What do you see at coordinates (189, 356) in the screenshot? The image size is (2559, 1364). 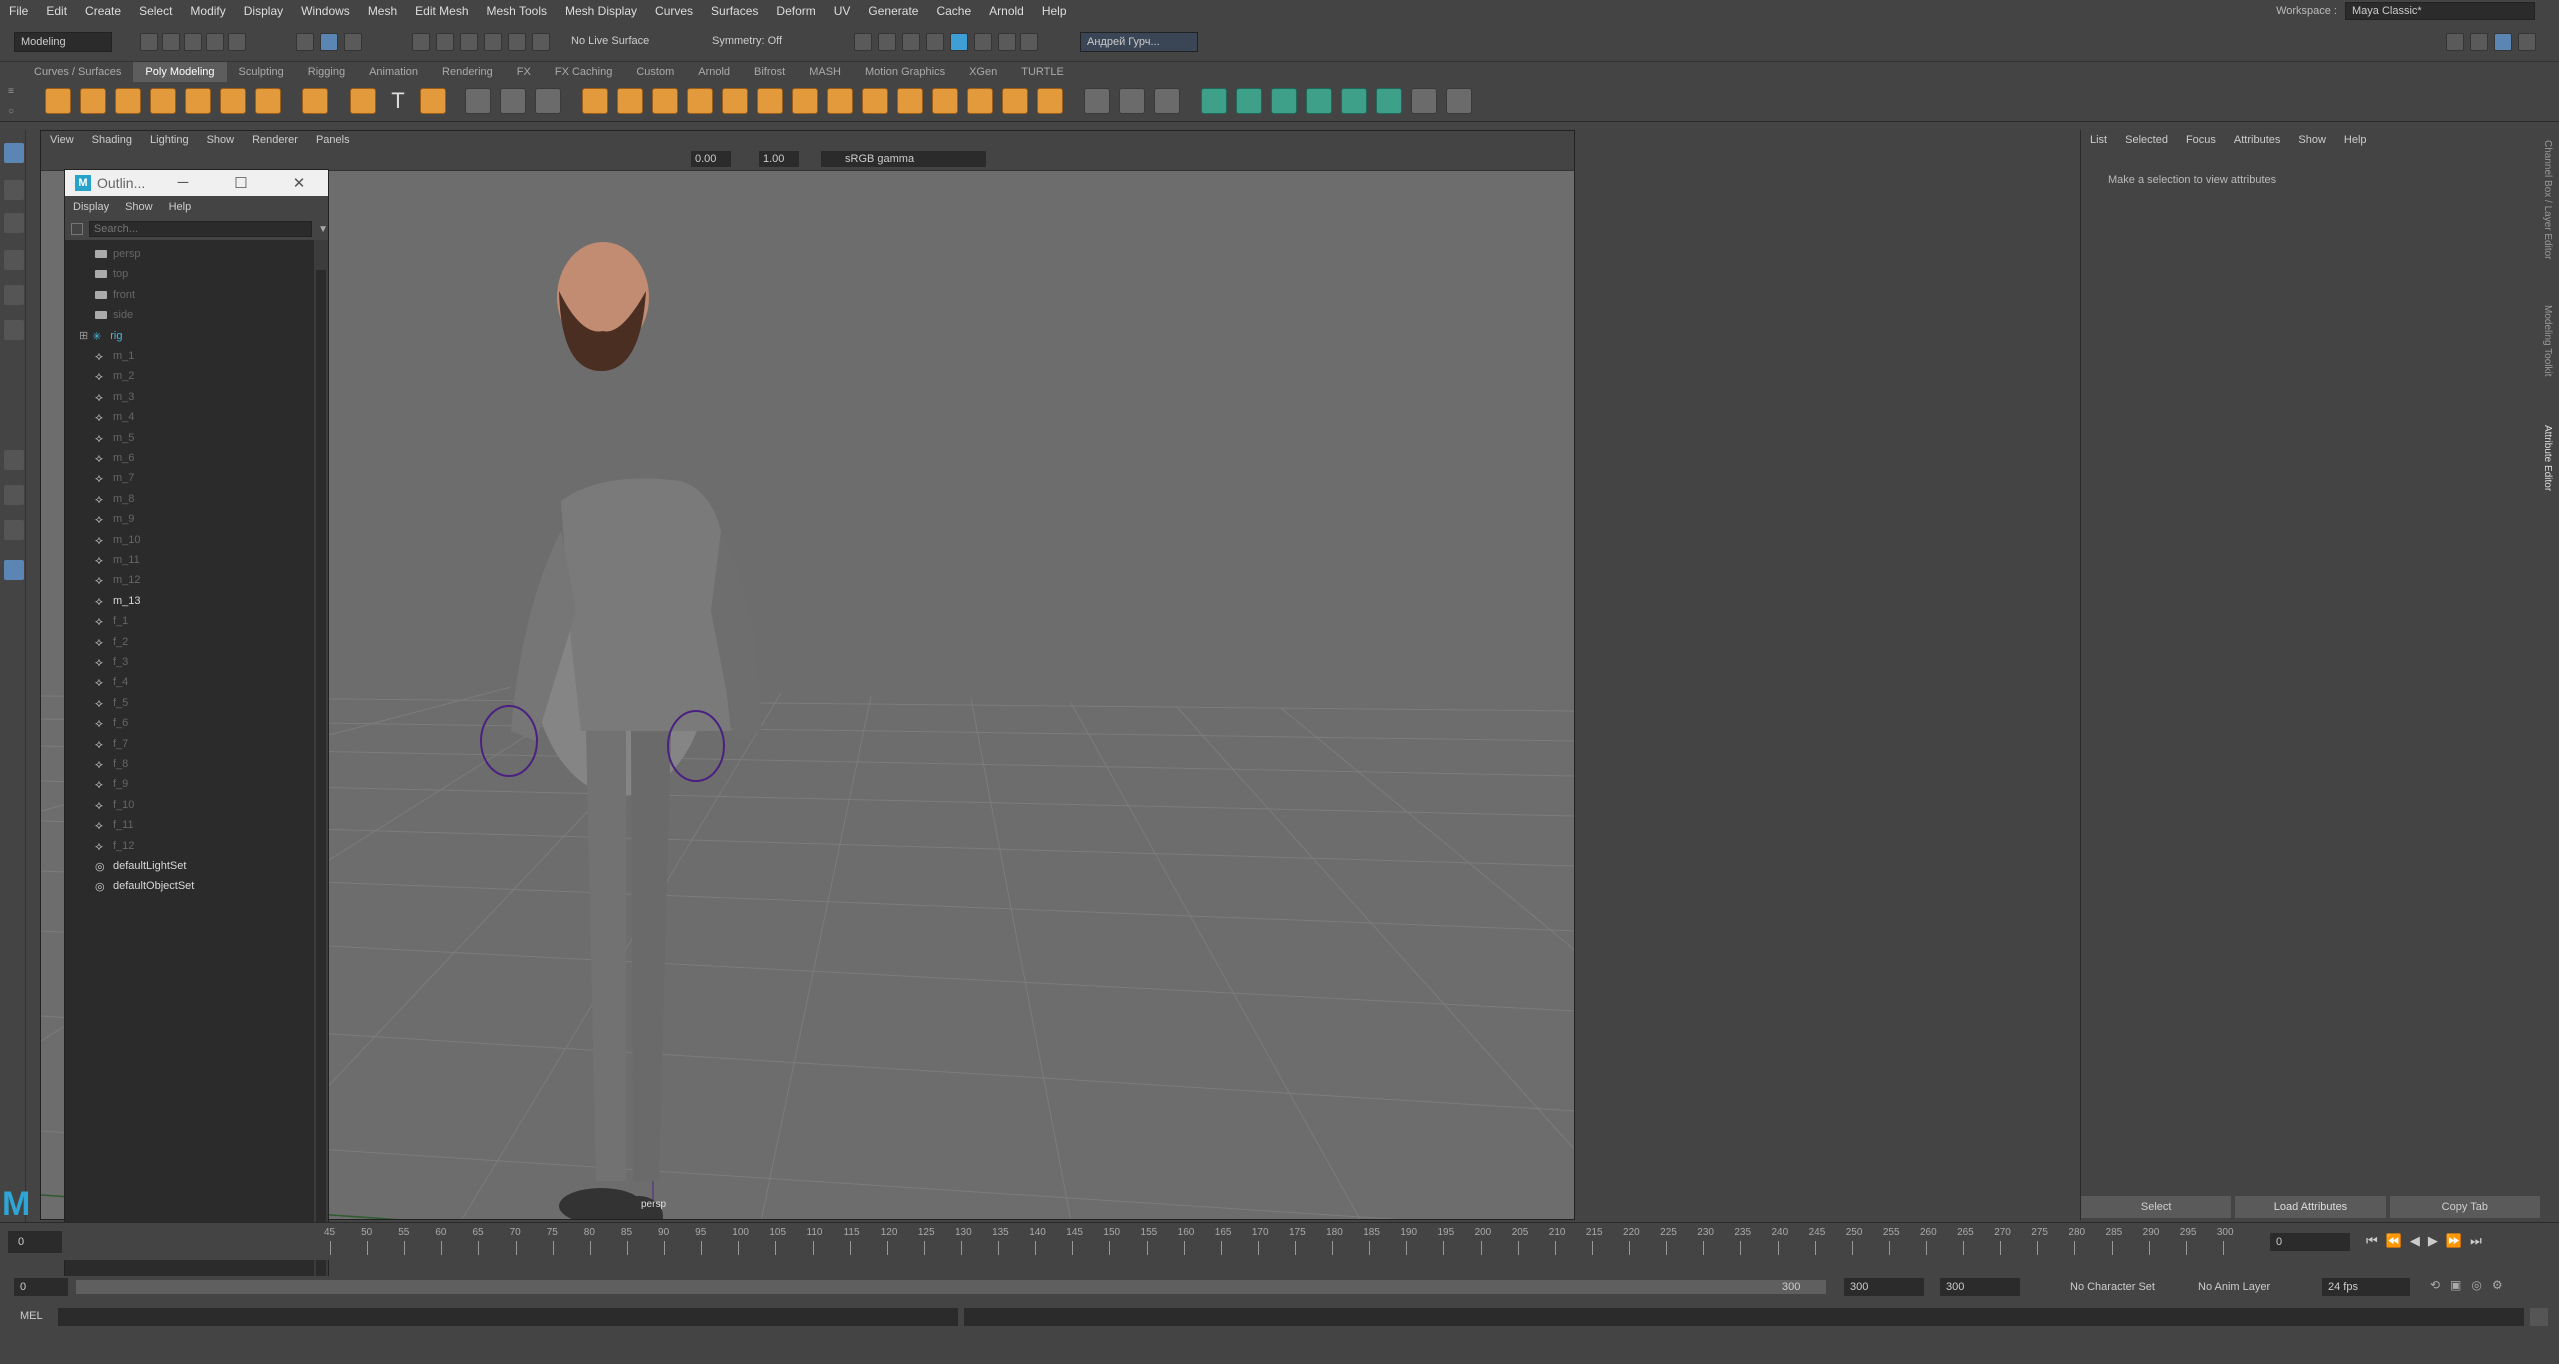 I see `outliner-item: ⟡ m_1` at bounding box center [189, 356].